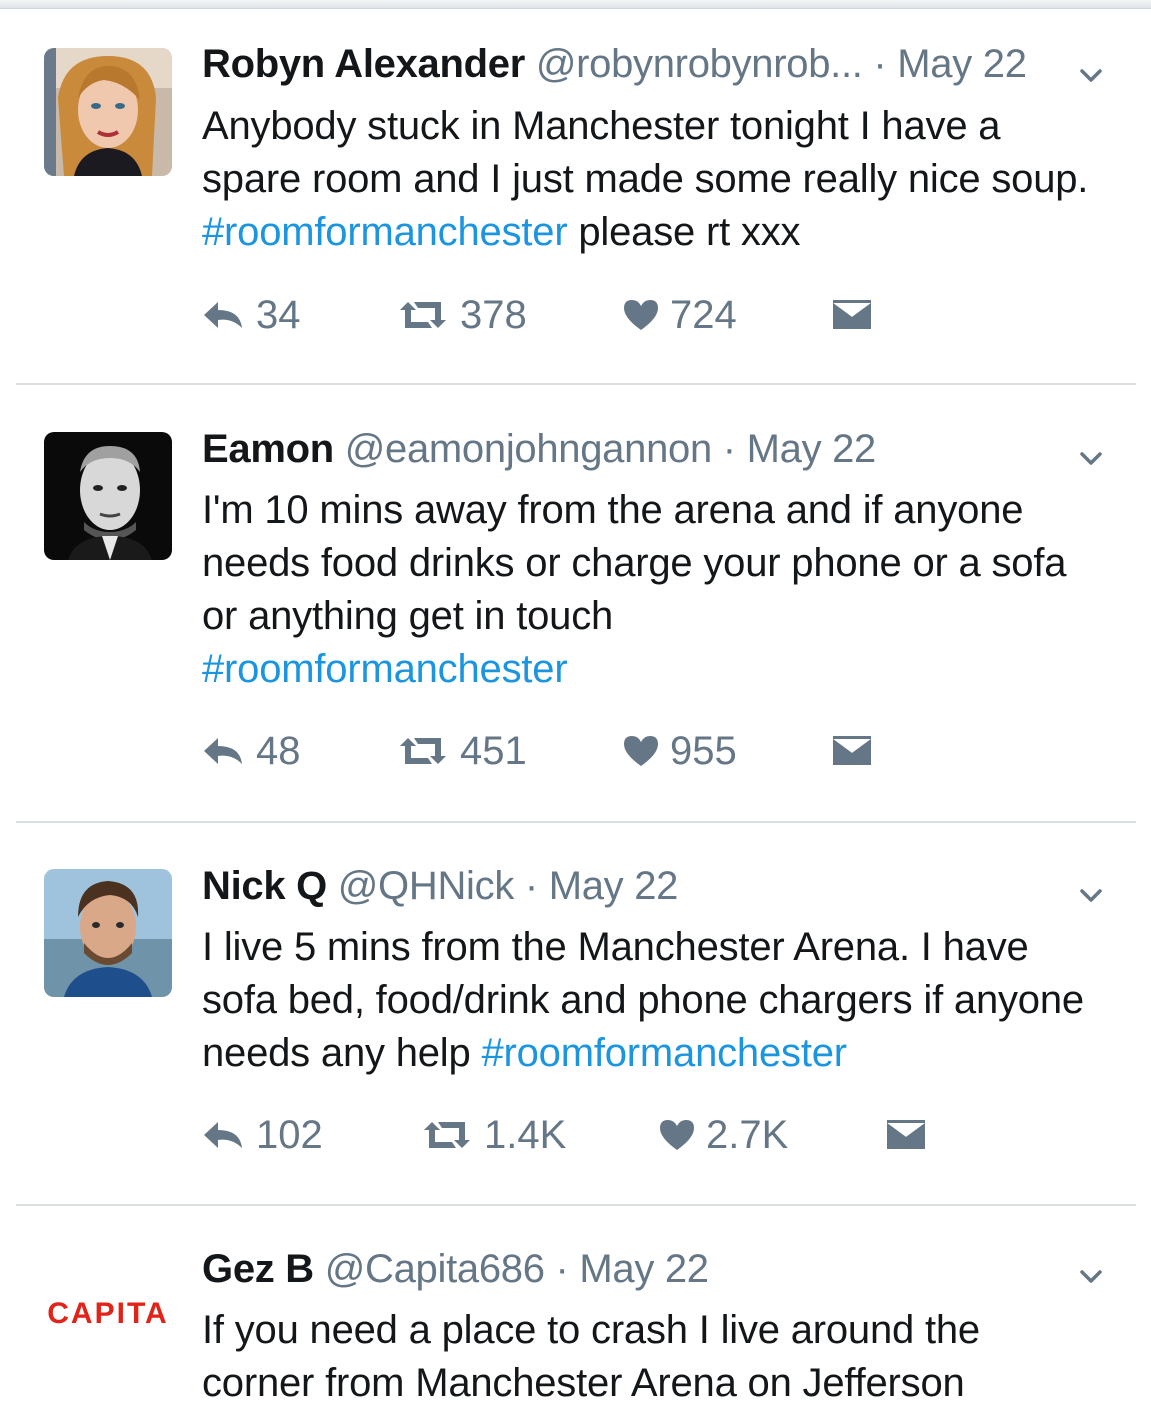 The height and width of the screenshot is (1419, 1151). I want to click on like-button: 955, so click(679, 751).